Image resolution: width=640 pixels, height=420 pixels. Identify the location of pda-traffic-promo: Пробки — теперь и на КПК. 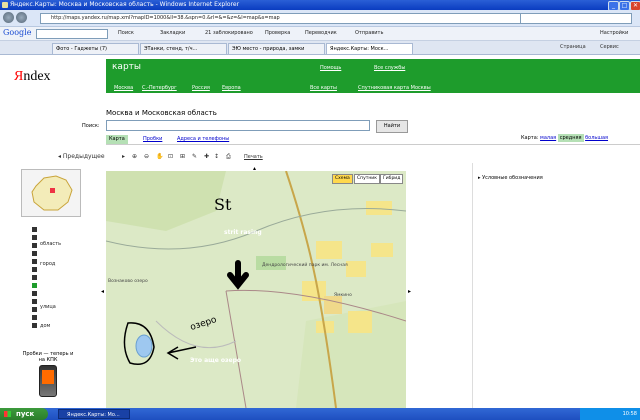
(48, 379).